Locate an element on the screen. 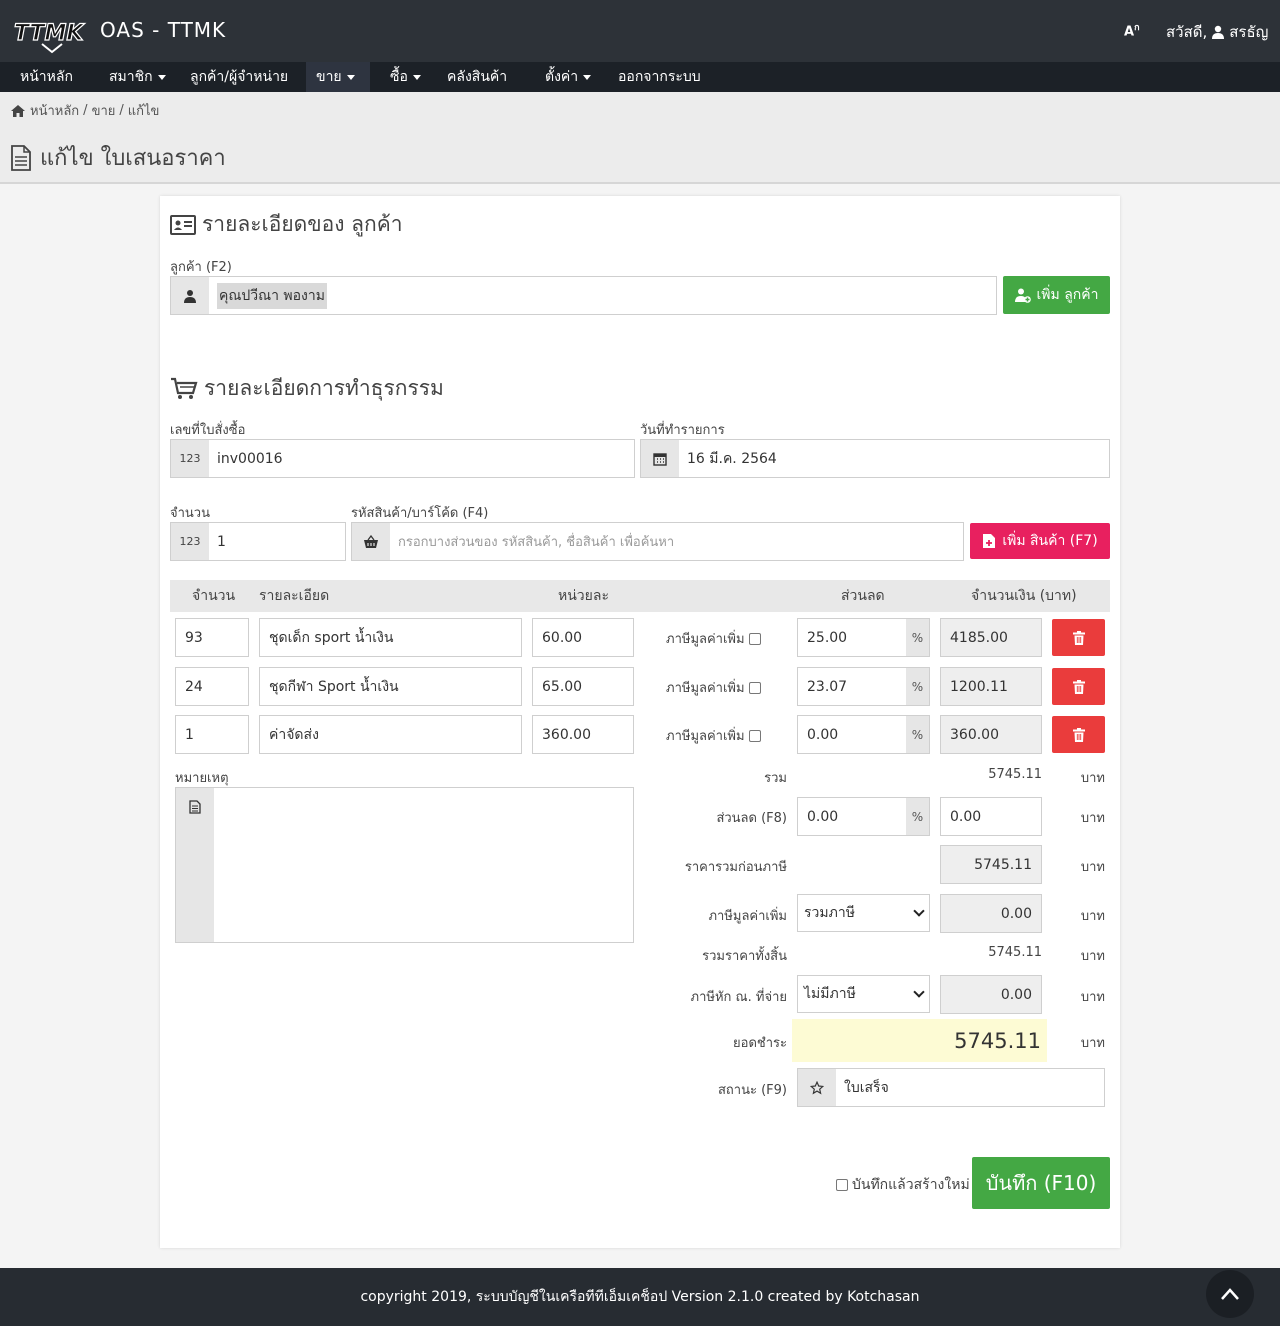 This screenshot has height=1326, width=1280. vat-select: รวมภาษี is located at coordinates (863, 913).